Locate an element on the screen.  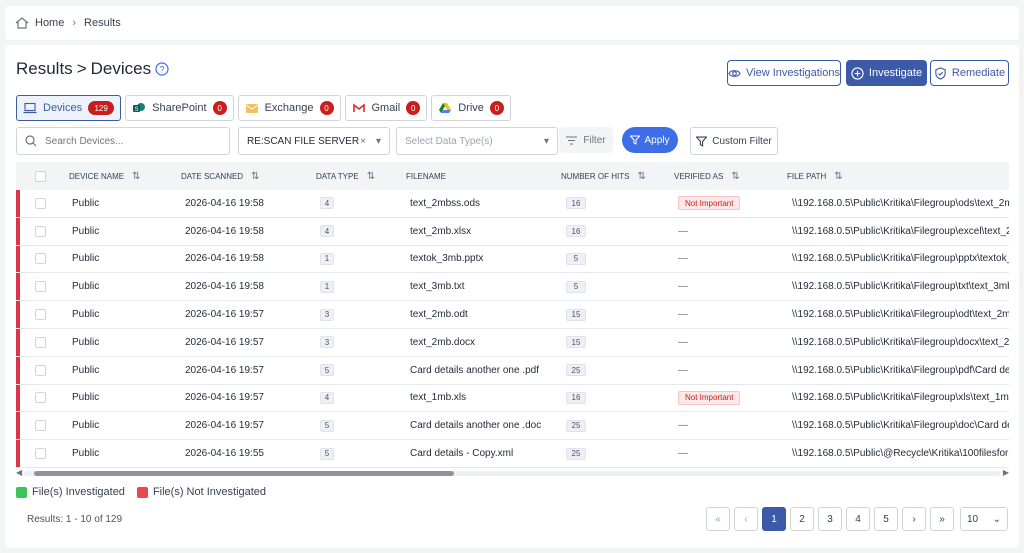
cell-verified: — is located at coordinates (683, 370).